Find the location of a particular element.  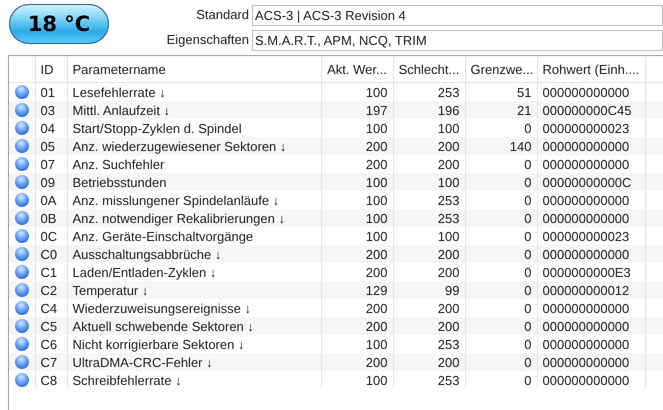

value-field: ACS-3 | ACS-3 Revision 4 is located at coordinates (457, 15).